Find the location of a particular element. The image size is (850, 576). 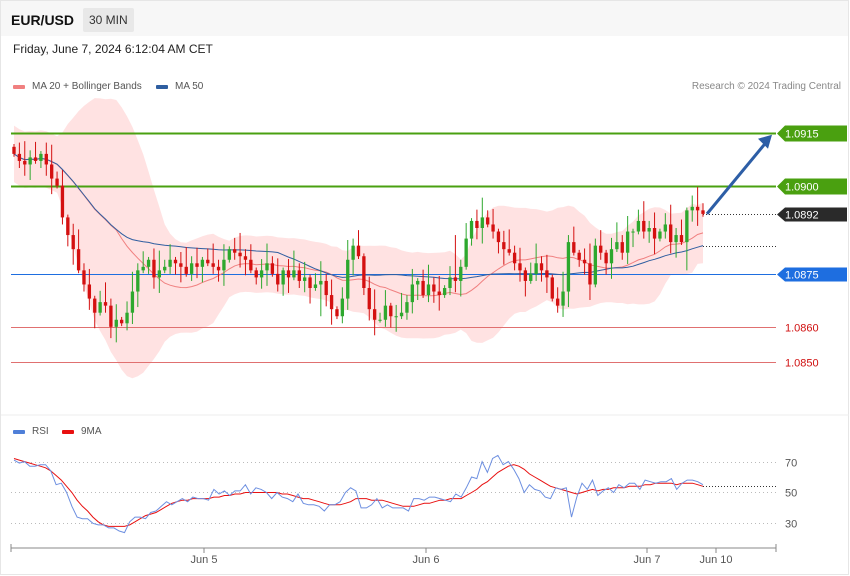

rsi-tick-label: 70 is located at coordinates (791, 464).